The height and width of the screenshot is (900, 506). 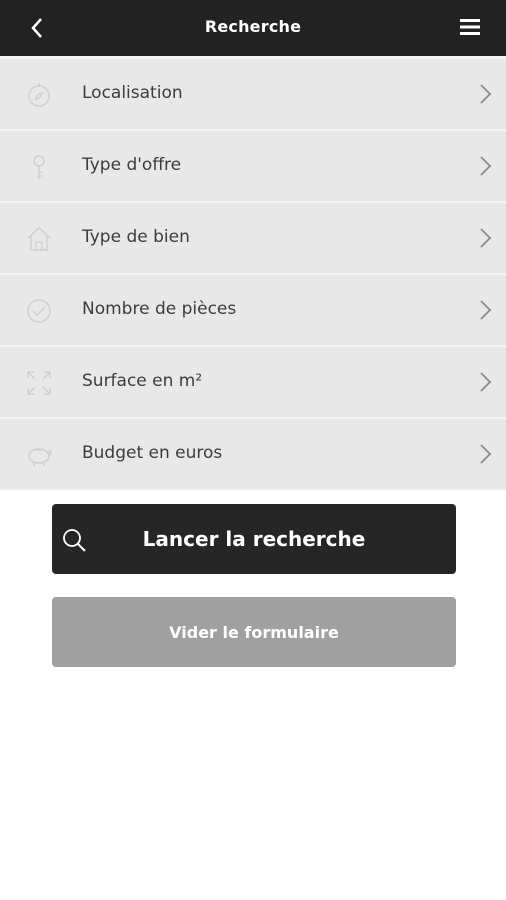 I want to click on criteria-item-surface: Surface en m², so click(x=253, y=383).